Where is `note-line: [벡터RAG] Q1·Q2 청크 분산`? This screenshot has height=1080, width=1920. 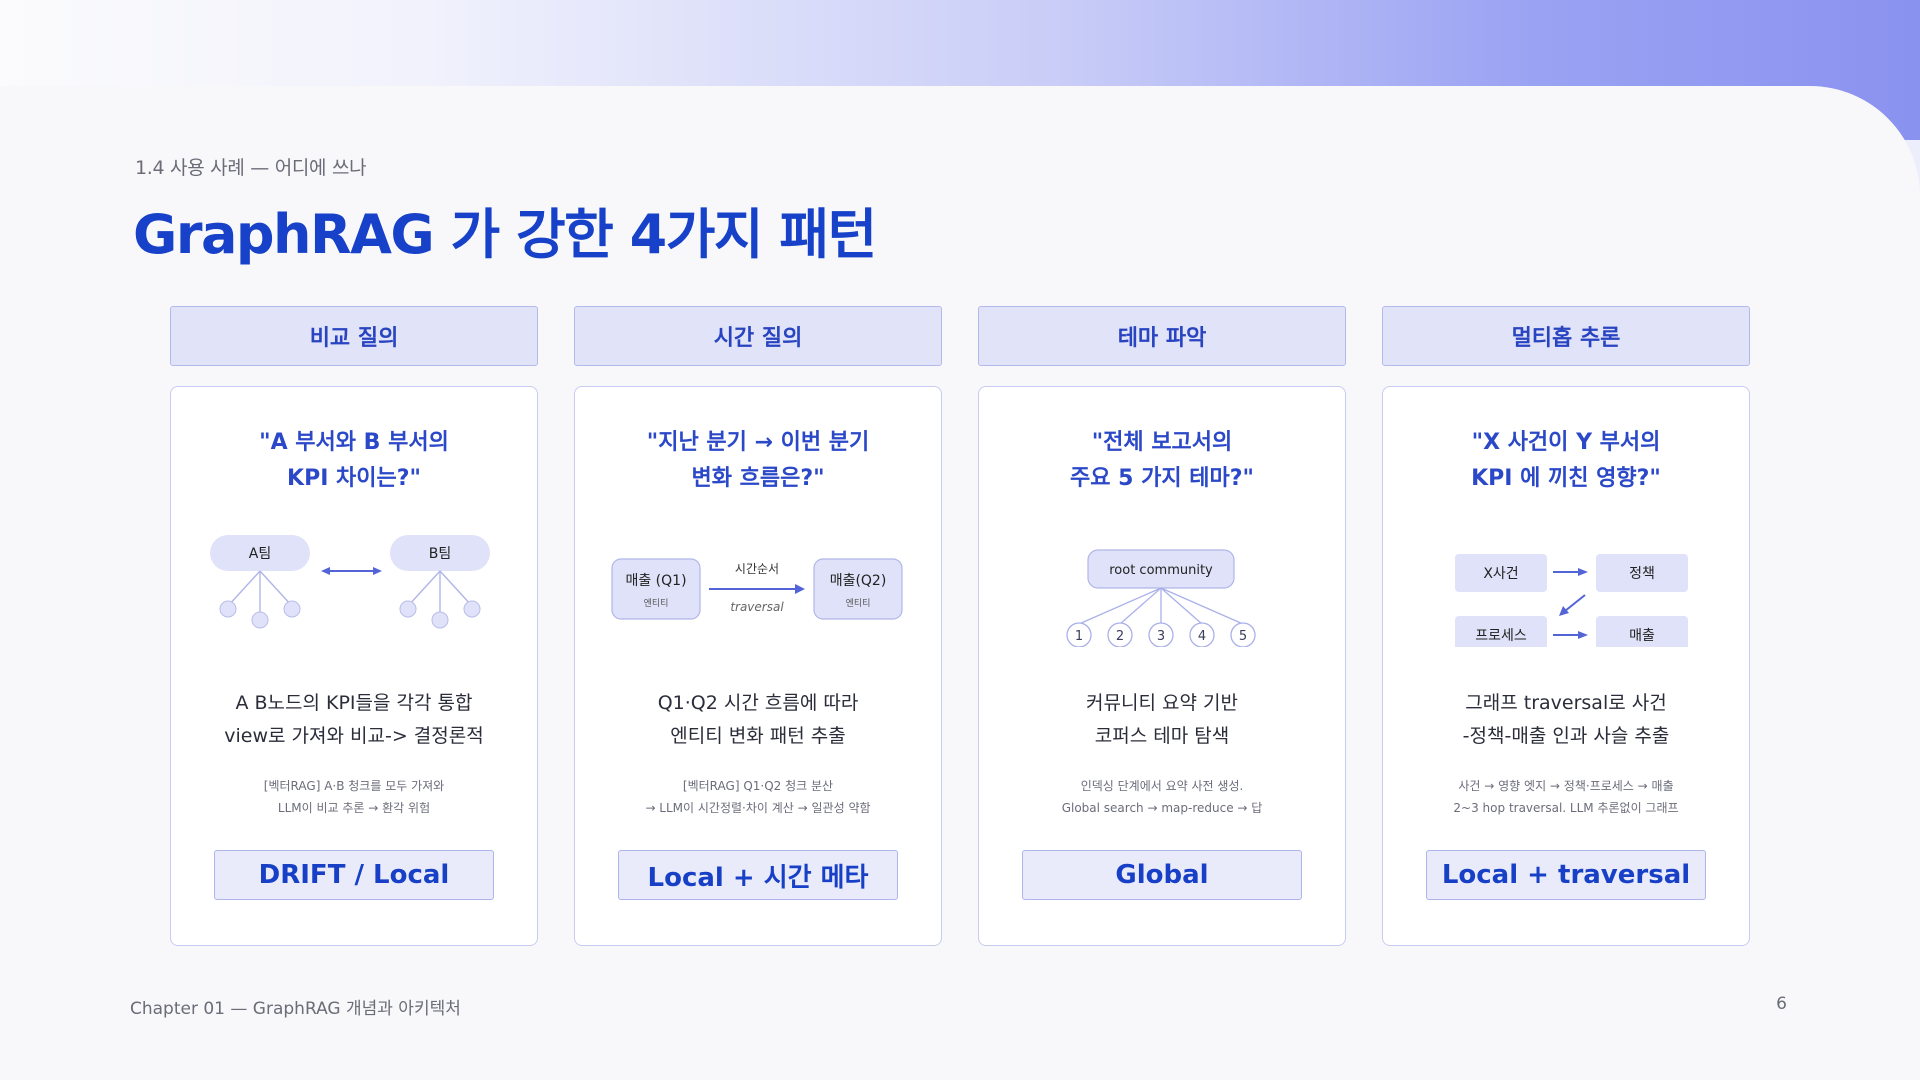 note-line: [벡터RAG] Q1·Q2 청크 분산 is located at coordinates (758, 786).